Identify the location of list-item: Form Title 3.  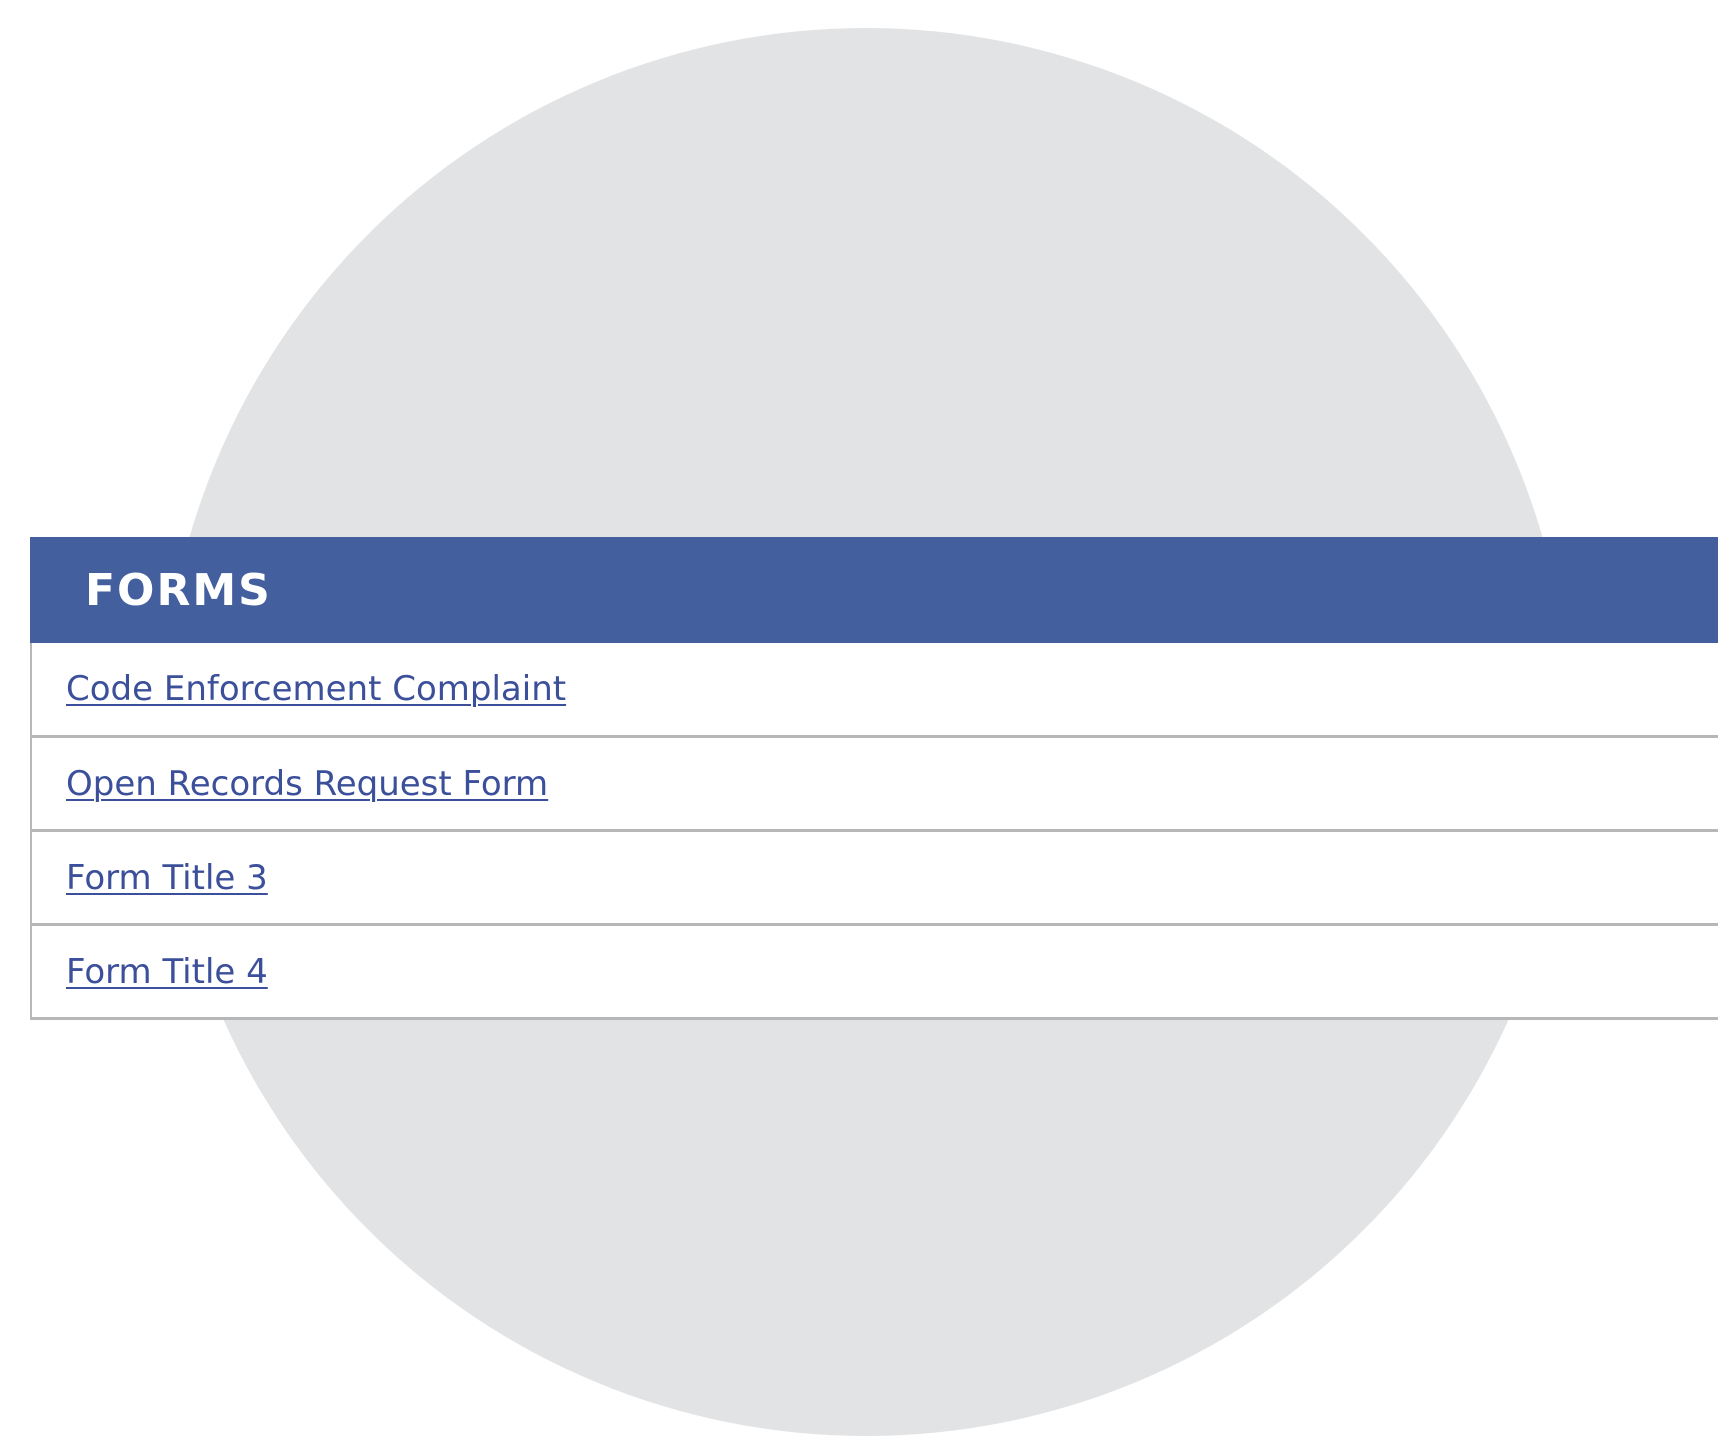
(874, 879).